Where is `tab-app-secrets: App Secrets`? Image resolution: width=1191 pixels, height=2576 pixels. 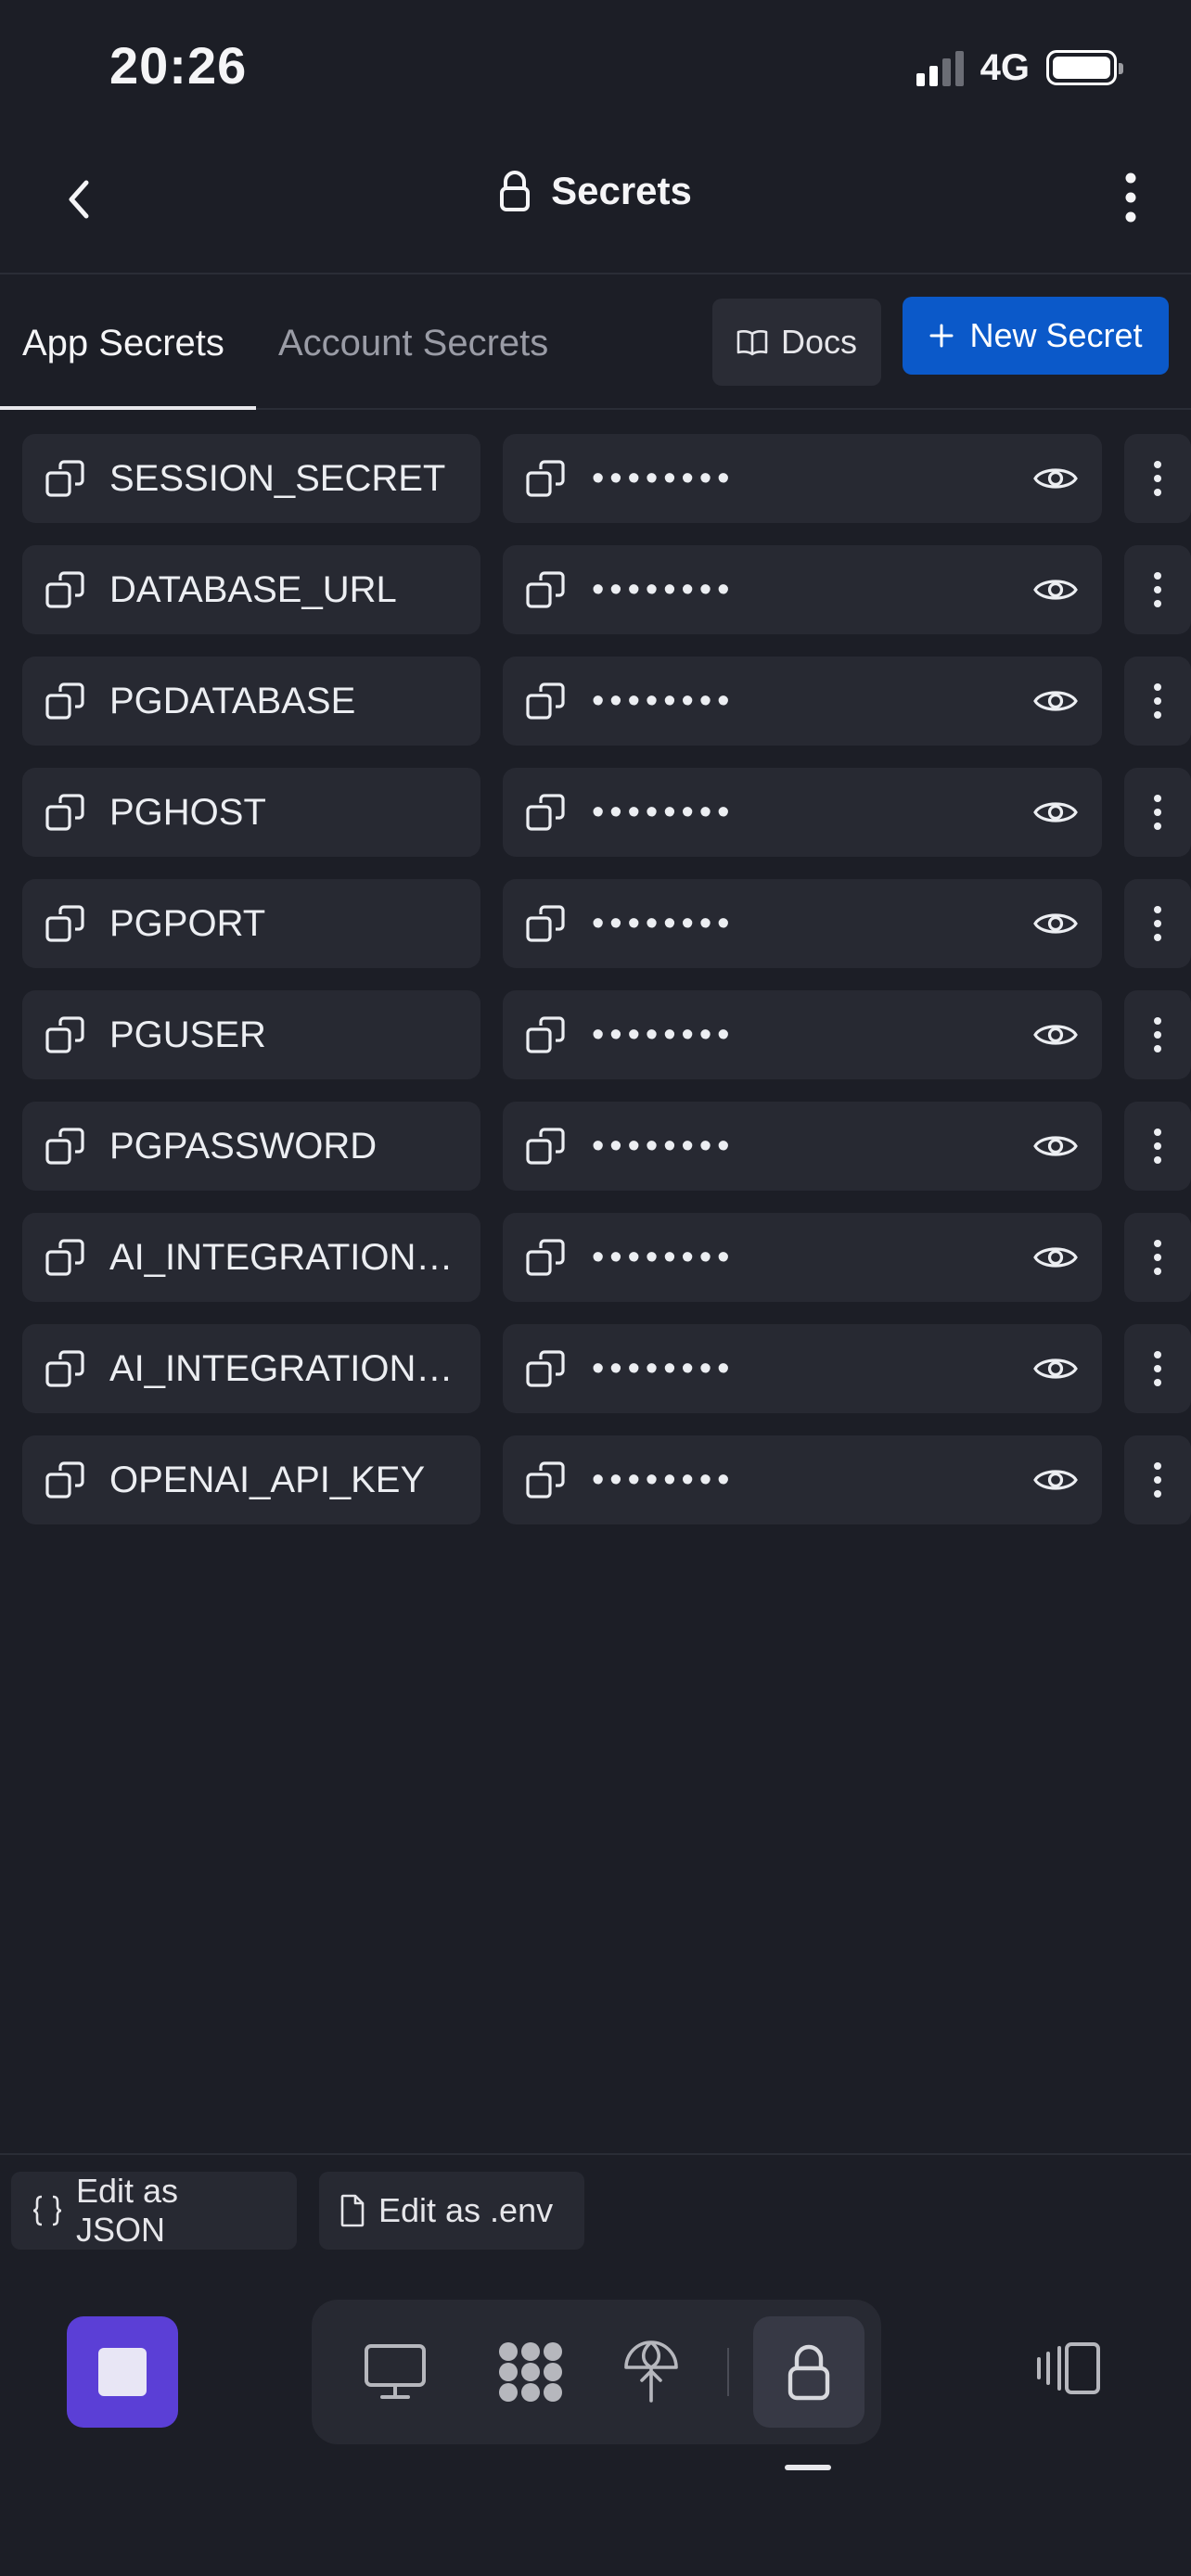
tab-app-secrets: App Secrets is located at coordinates (123, 343).